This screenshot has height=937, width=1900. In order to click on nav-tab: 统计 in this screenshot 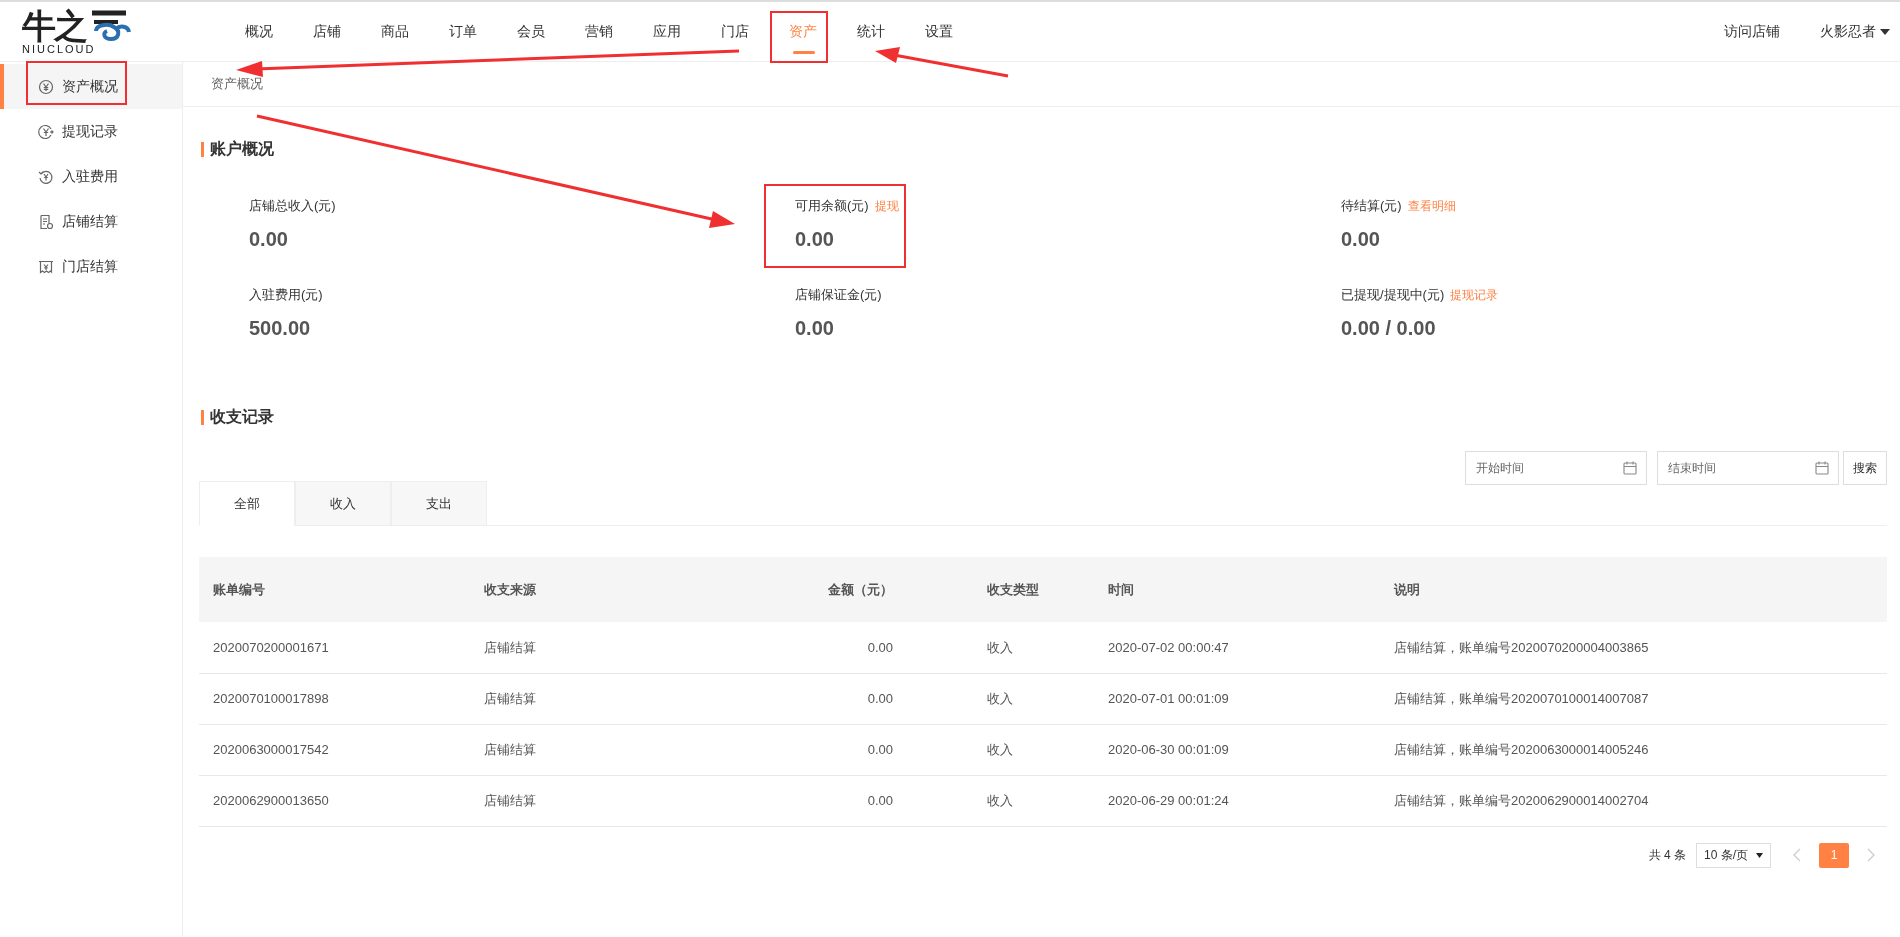, I will do `click(871, 31)`.